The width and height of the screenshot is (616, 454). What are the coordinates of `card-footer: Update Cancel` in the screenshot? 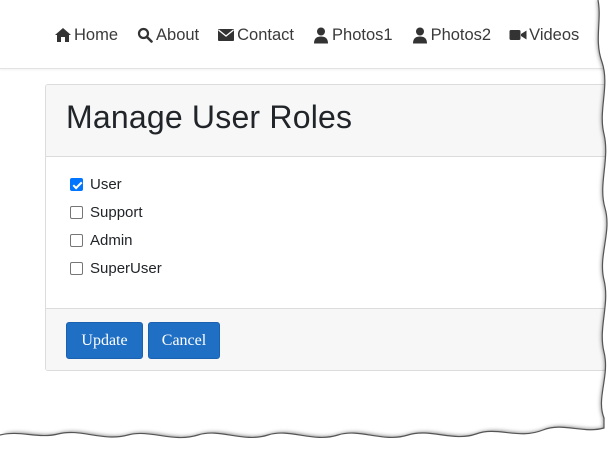 It's located at (331, 339).